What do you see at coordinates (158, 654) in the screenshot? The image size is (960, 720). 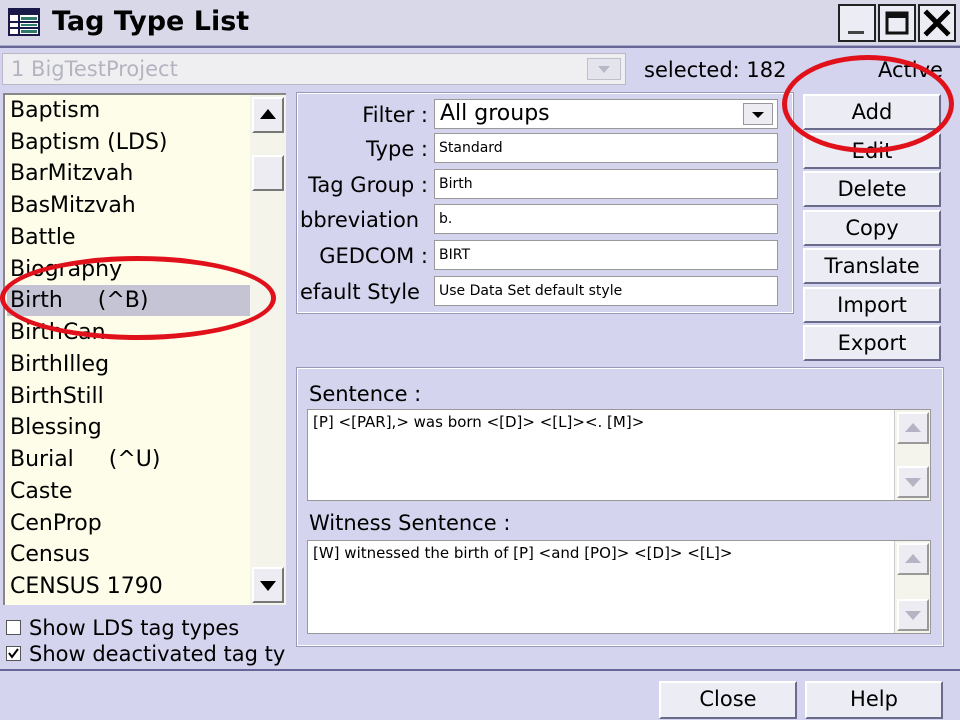 I see `show-deactivated-label: Show deactivated tag type` at bounding box center [158, 654].